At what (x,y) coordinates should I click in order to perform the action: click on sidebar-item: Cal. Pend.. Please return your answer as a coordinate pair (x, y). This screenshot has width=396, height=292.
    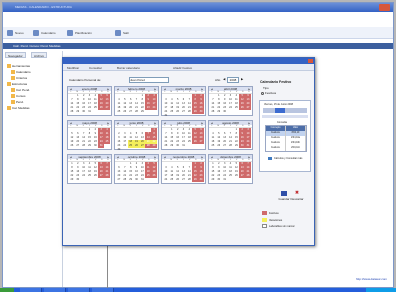
    Looking at the image, I should click on (20, 89).